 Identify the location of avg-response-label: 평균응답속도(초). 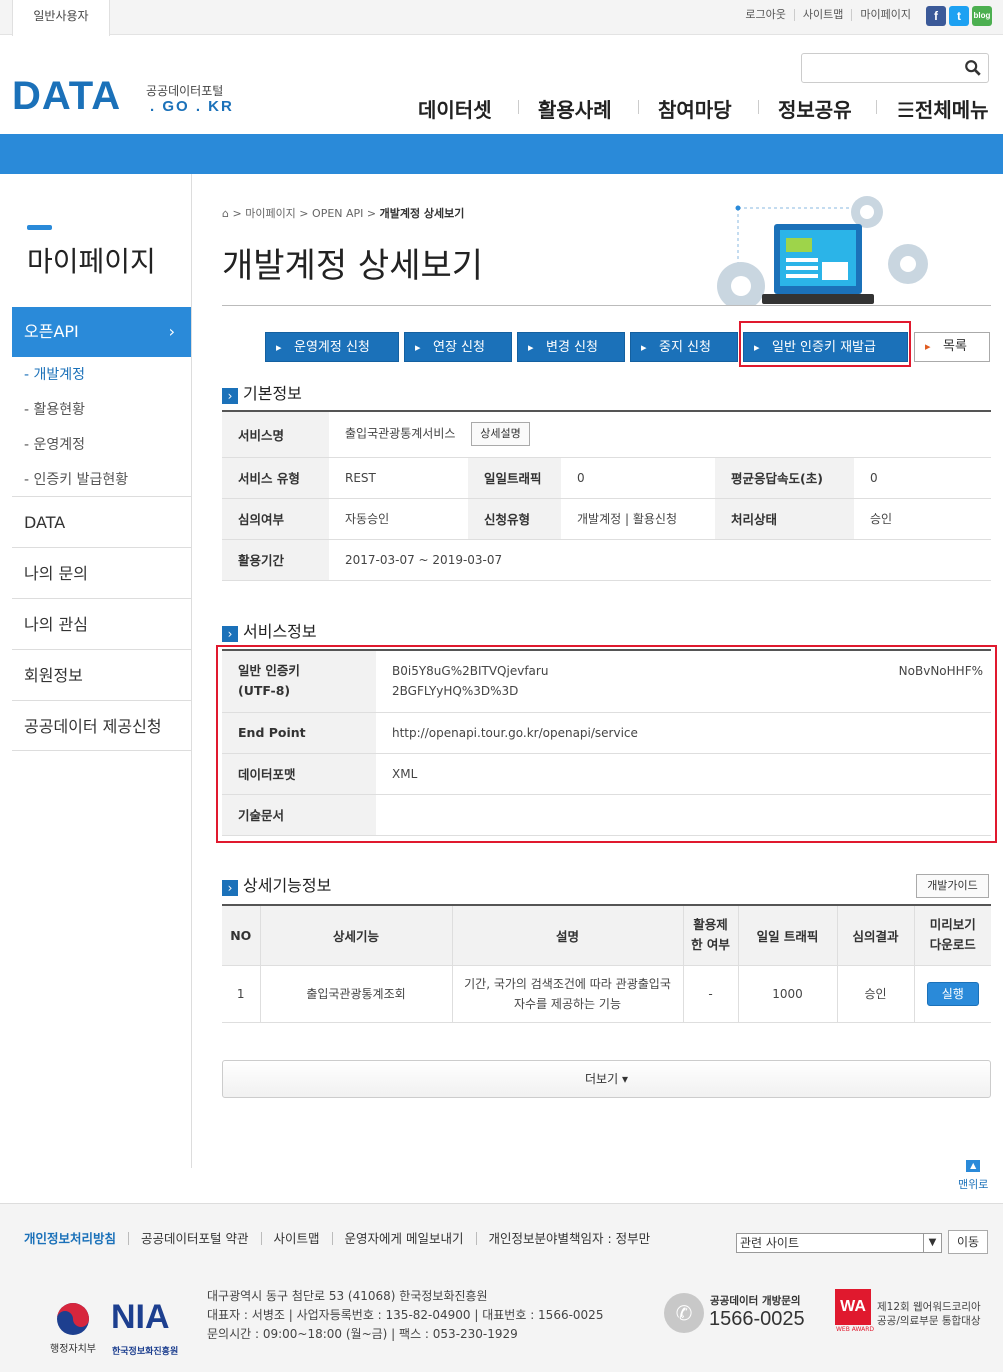
(784, 477).